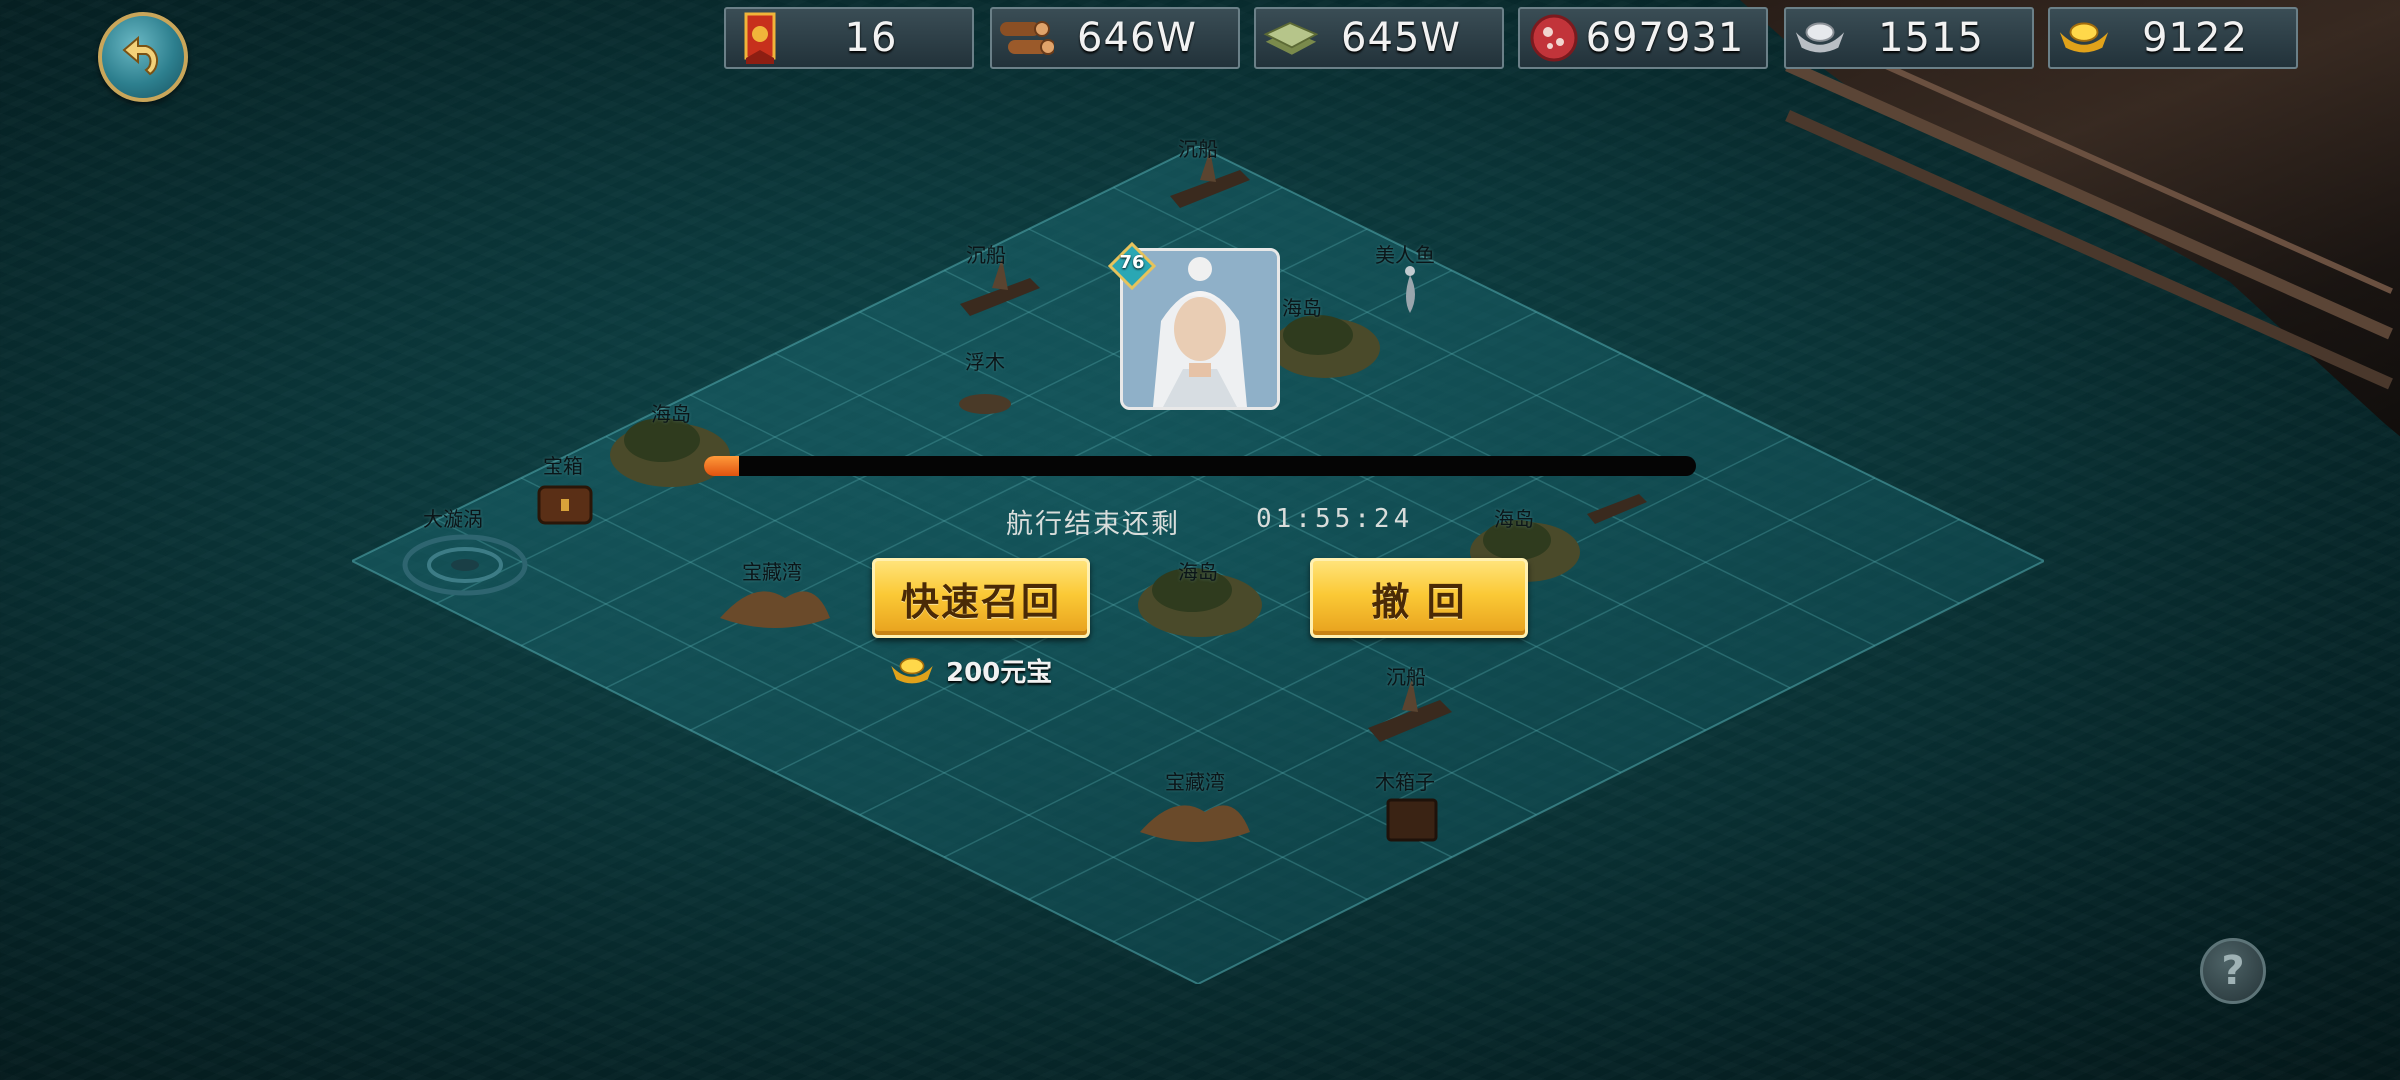  I want to click on voyage-remaining-time: 01:55:24, so click(1335, 519).